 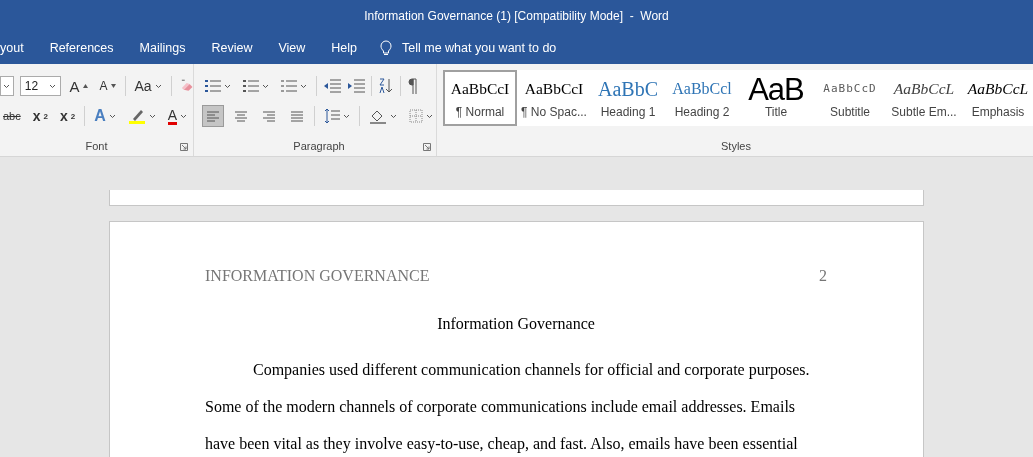 What do you see at coordinates (232, 48) in the screenshot?
I see `ribbon-tab: Review` at bounding box center [232, 48].